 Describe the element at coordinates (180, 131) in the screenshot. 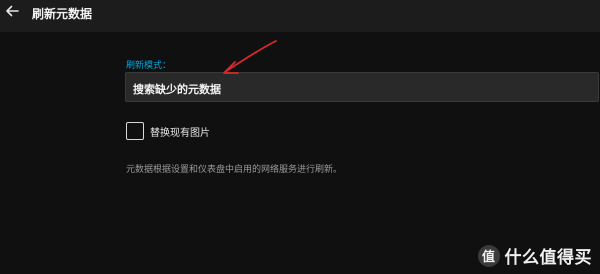

I see `replace-images-label: 替换现有图片` at that location.